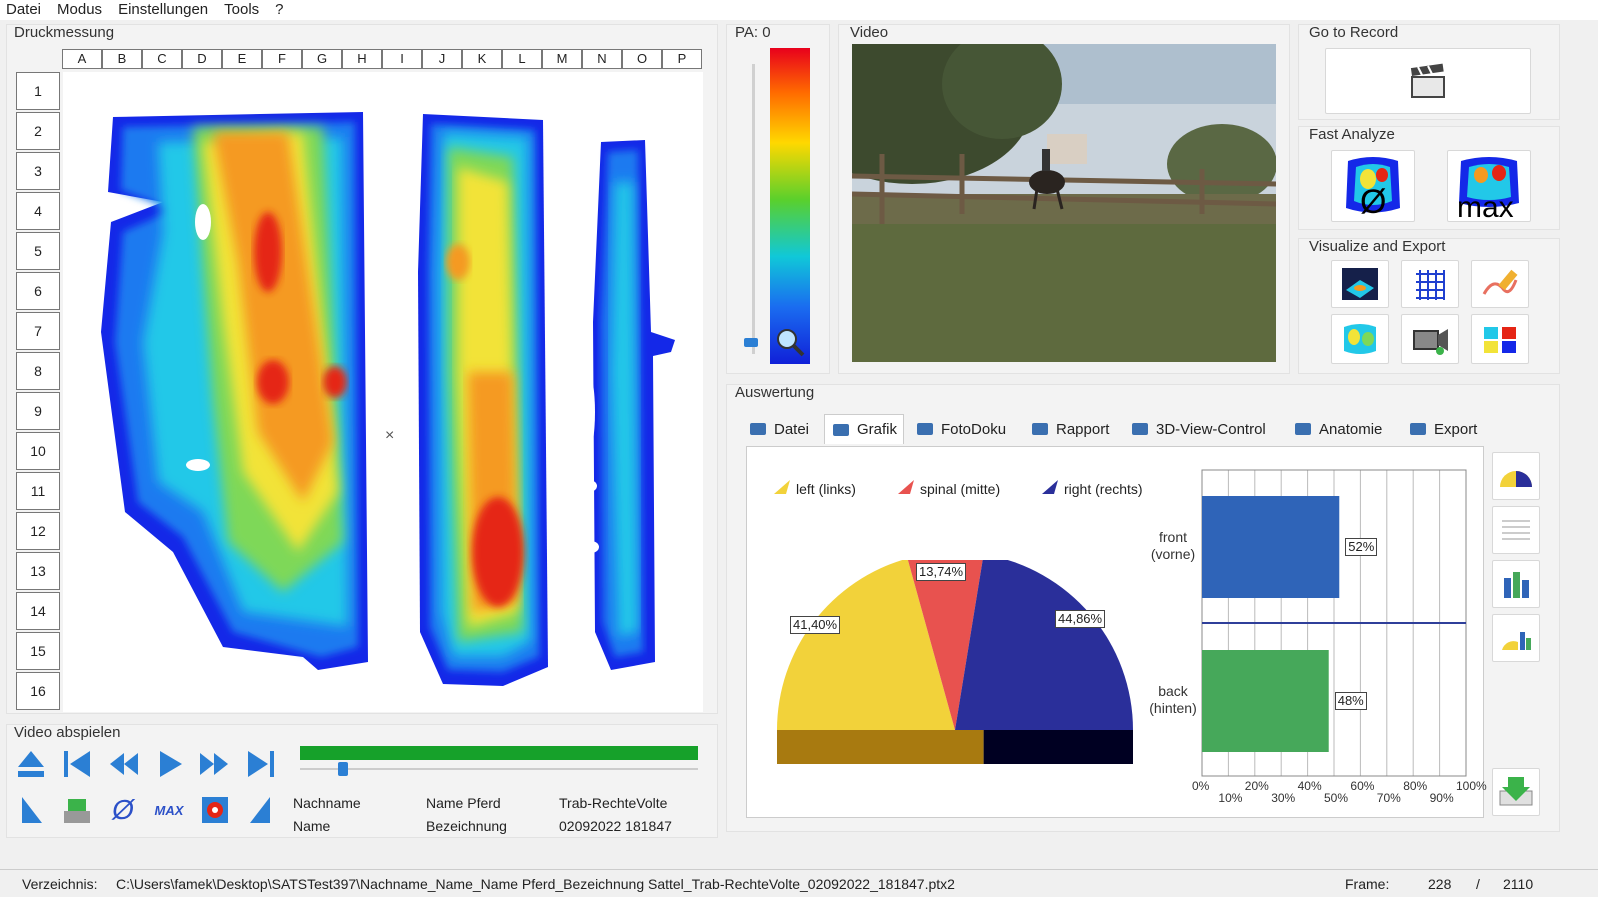  Describe the element at coordinates (1367, 884) in the screenshot. I see `status-frame-label: Frame:` at that location.